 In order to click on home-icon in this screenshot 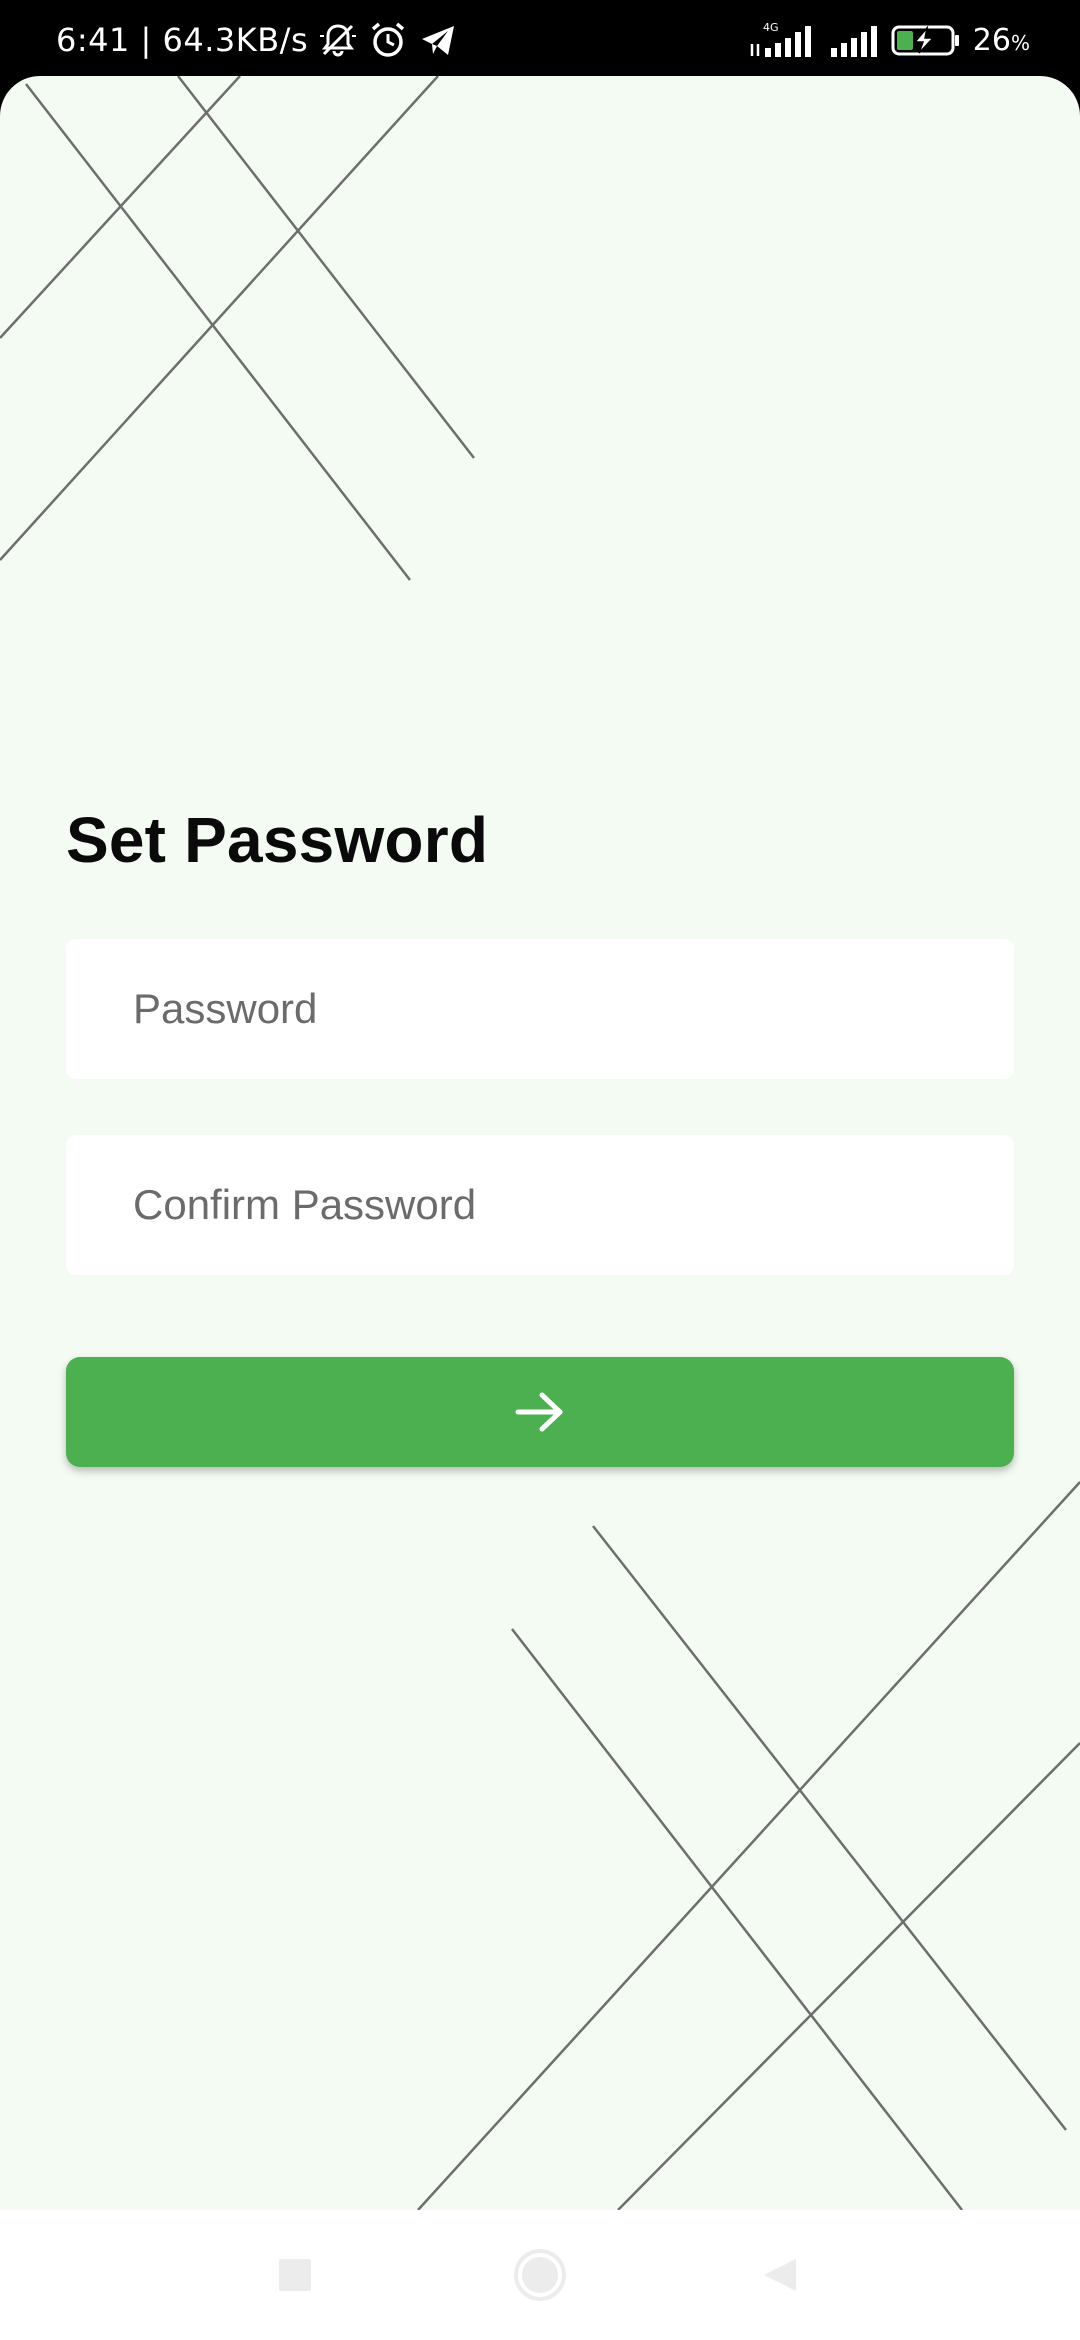, I will do `click(540, 2275)`.